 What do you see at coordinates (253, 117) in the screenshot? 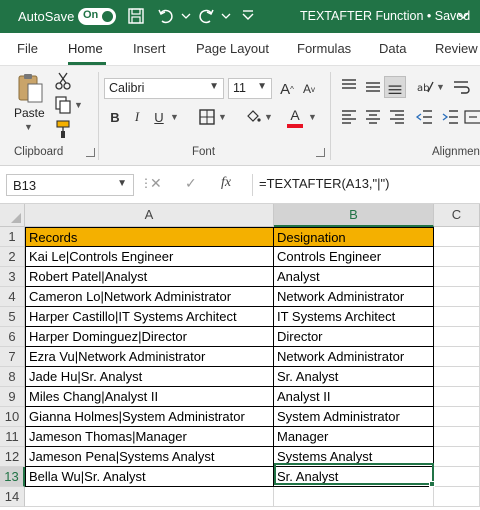
I see `fill-color-icon` at bounding box center [253, 117].